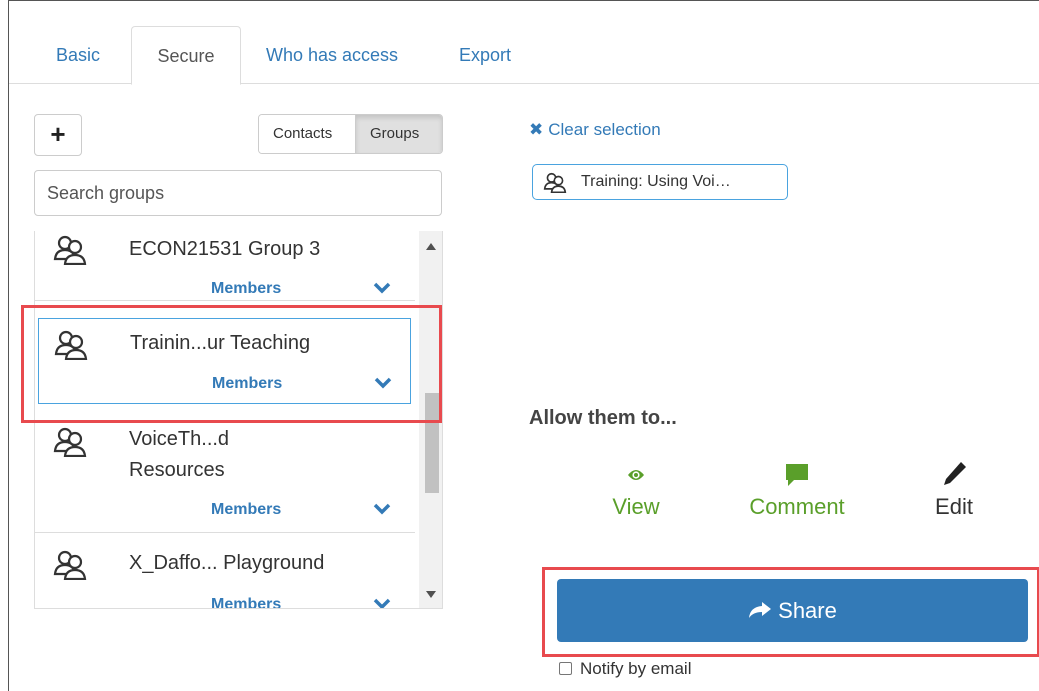 The height and width of the screenshot is (691, 1039). I want to click on group-name: ECON21531 Group 3, so click(225, 249).